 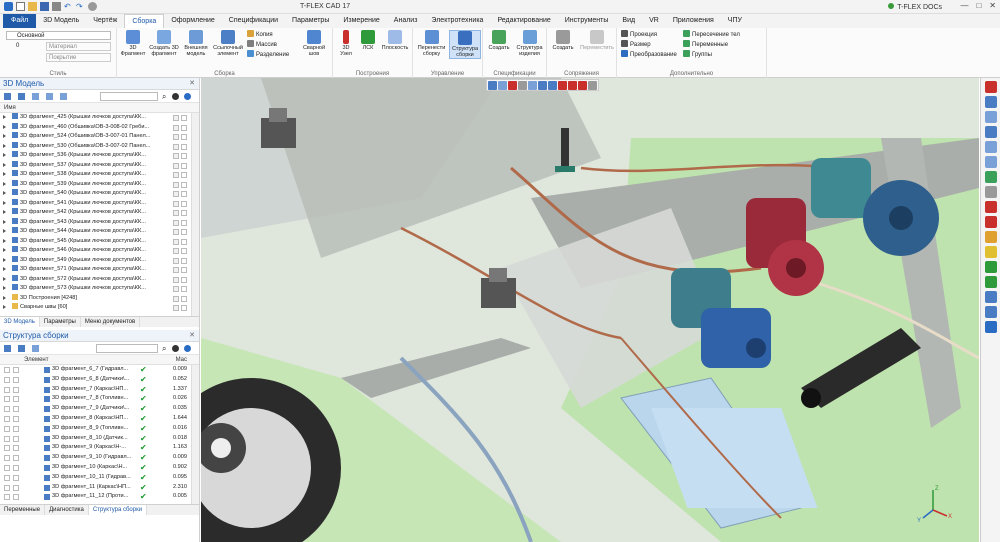 I want to click on rotate-icon, so click(x=990, y=162).